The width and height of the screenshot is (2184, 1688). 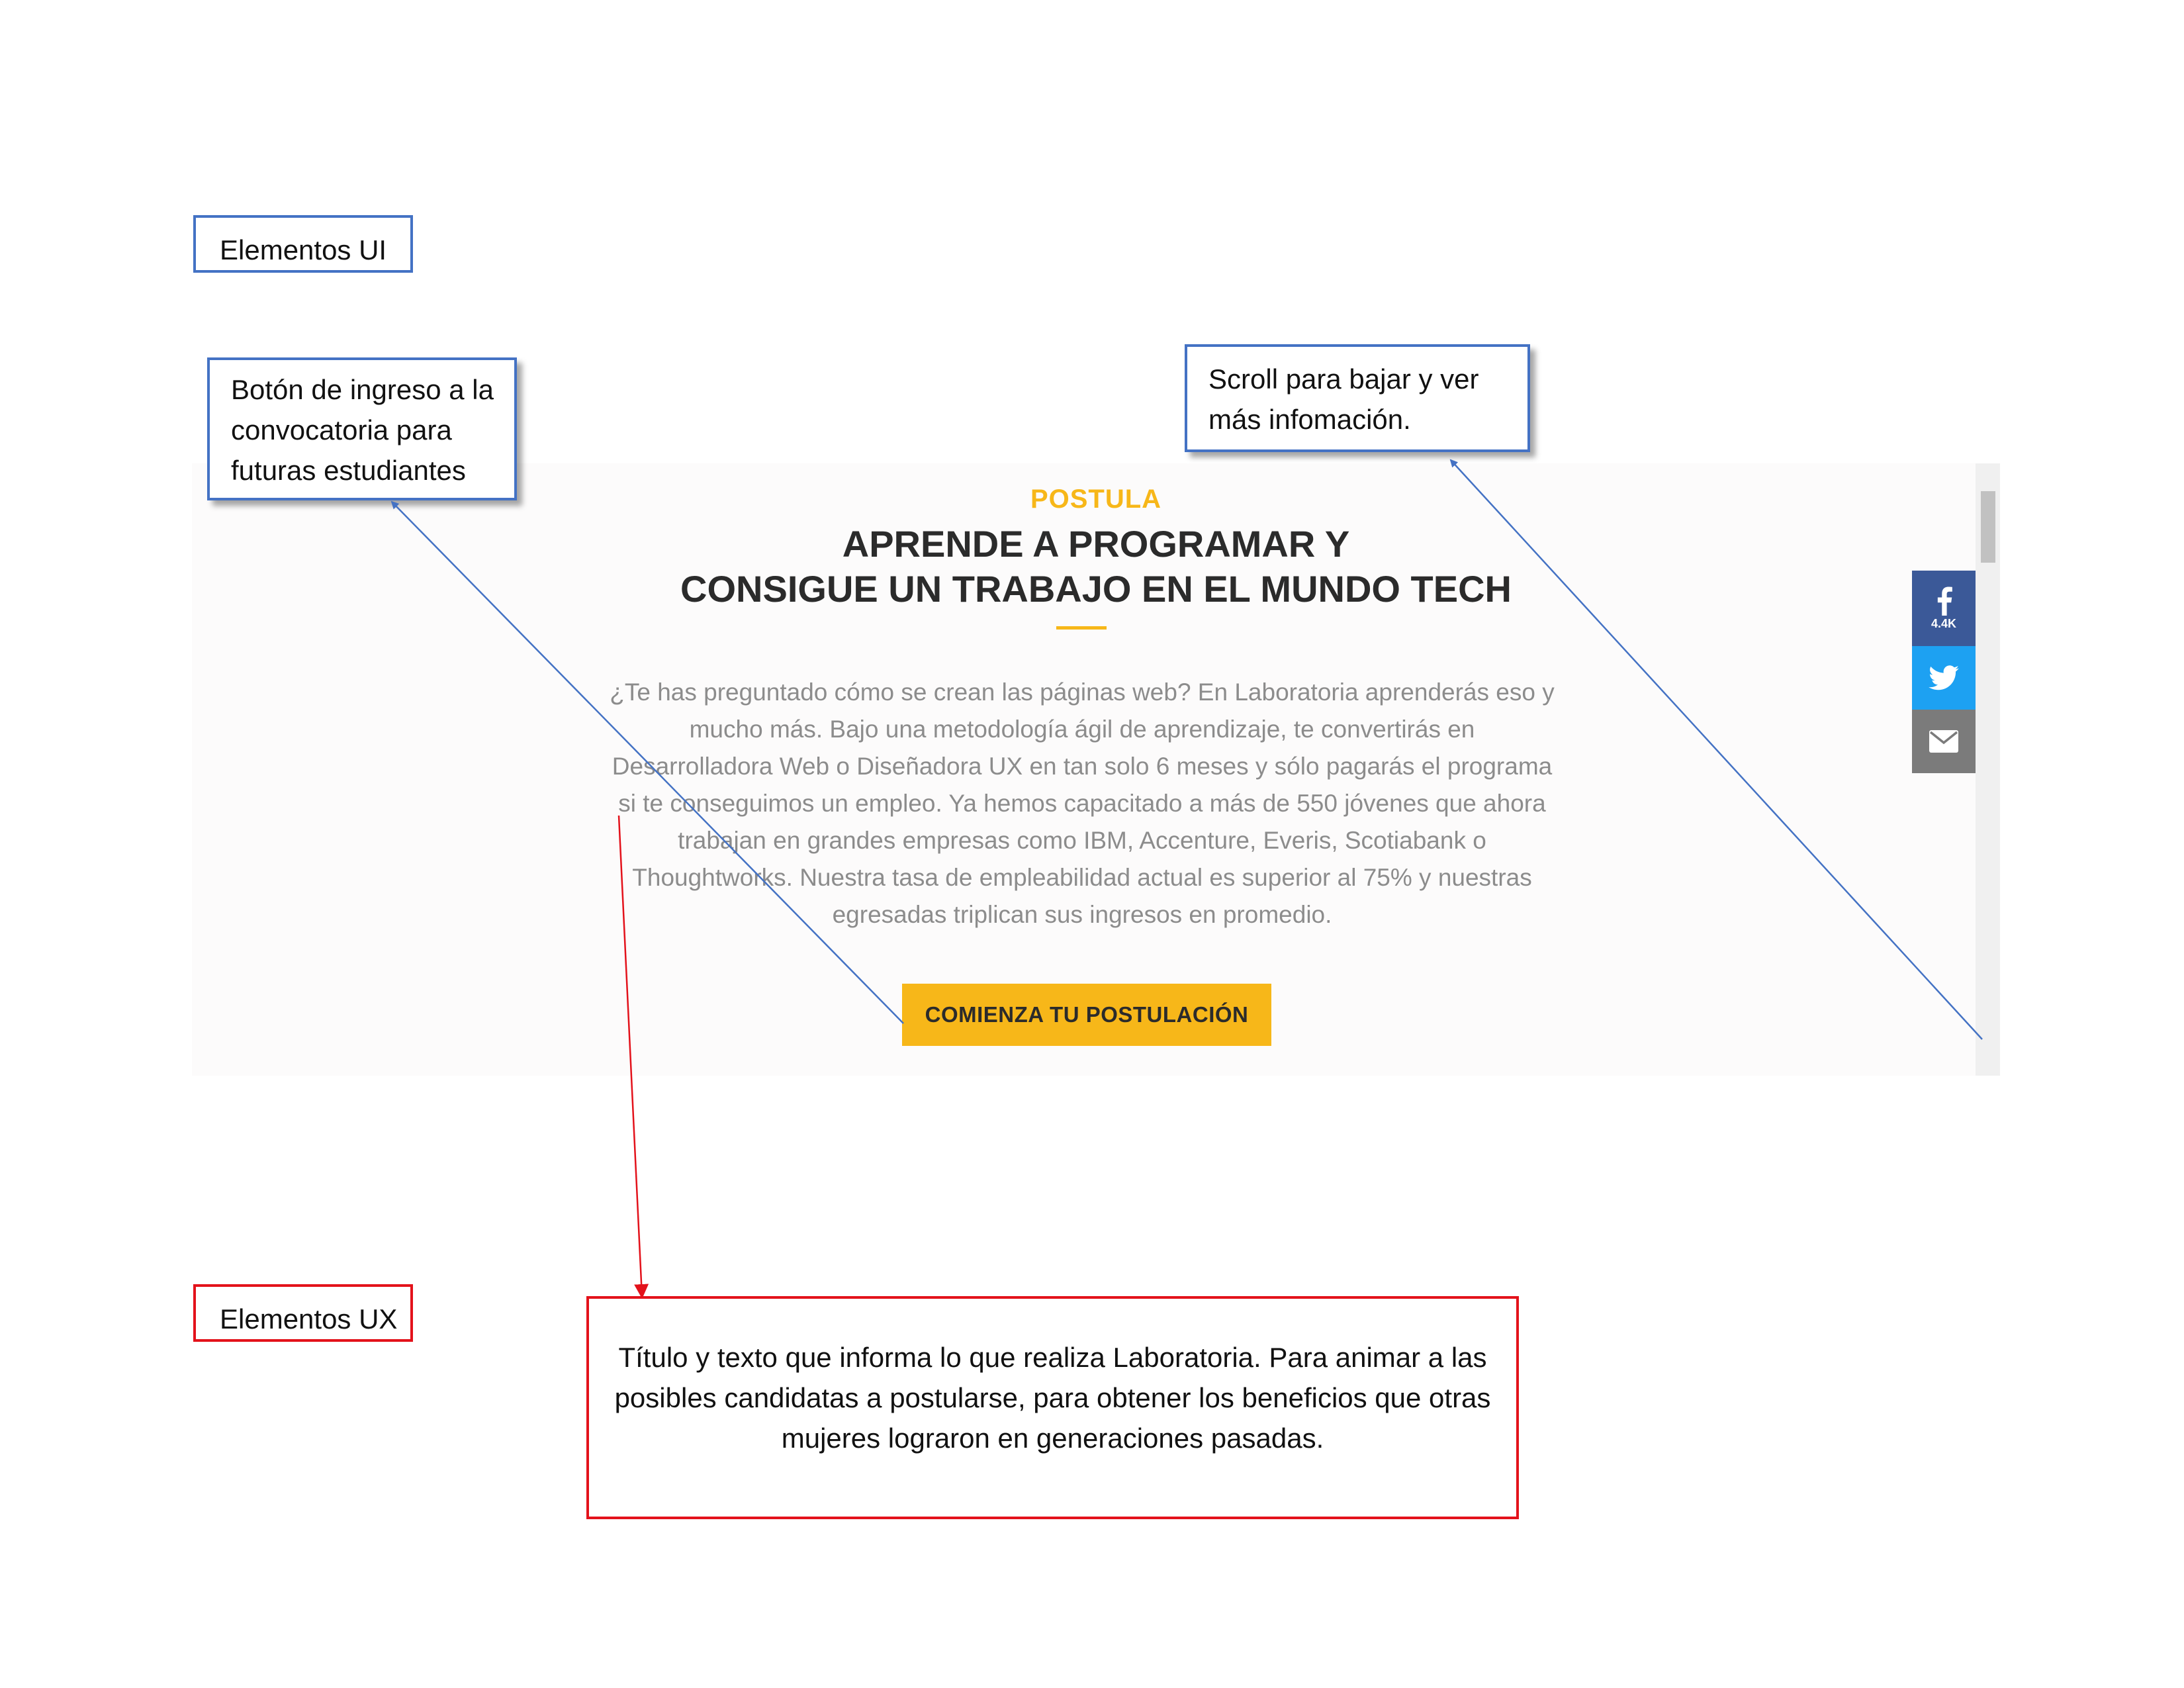 What do you see at coordinates (1096, 589) in the screenshot?
I see `headline-line: CONSIGUE UN TRABAJO EN EL MUNDO TECH` at bounding box center [1096, 589].